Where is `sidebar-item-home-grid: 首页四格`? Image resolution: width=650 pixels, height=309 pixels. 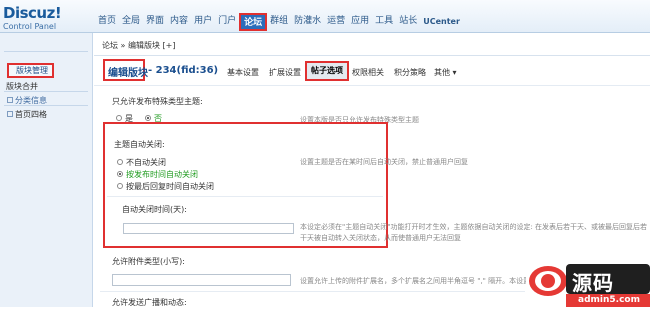 sidebar-item-home-grid: 首页四格 is located at coordinates (27, 114).